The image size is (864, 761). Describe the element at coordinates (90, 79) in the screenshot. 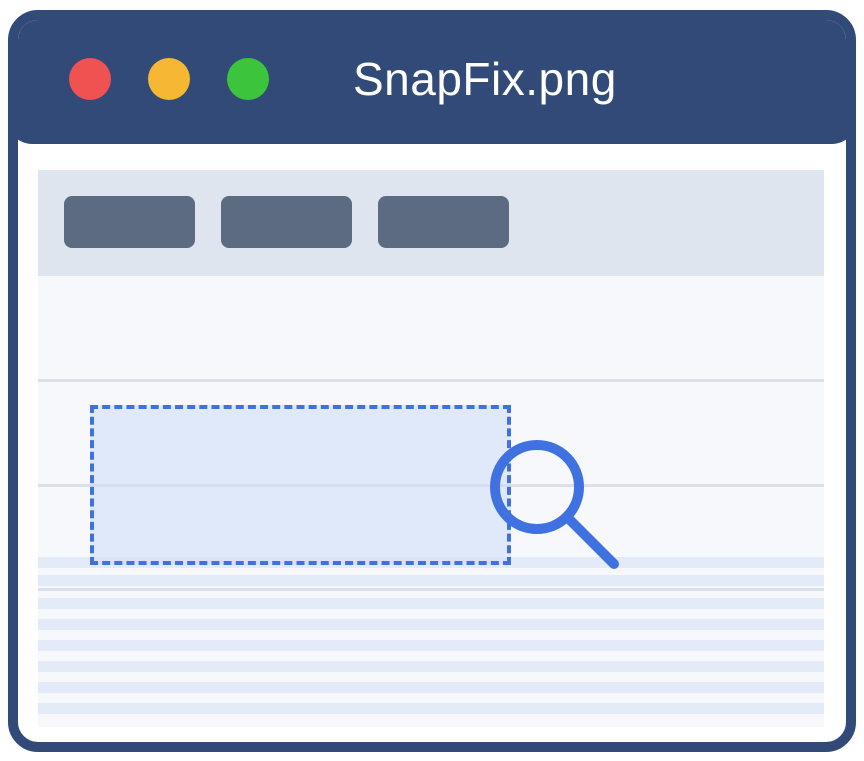

I see `close-button` at that location.